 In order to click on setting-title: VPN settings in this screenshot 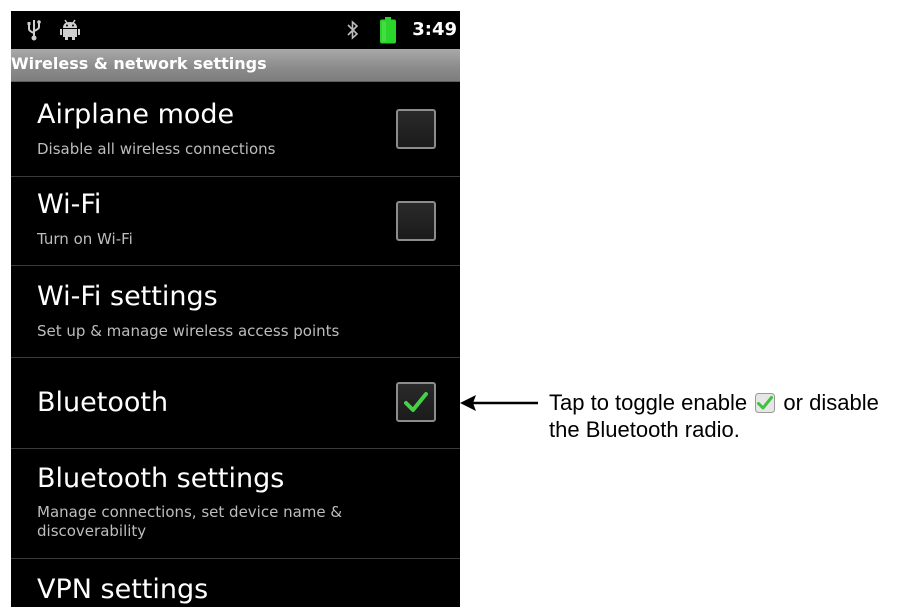, I will do `click(123, 589)`.